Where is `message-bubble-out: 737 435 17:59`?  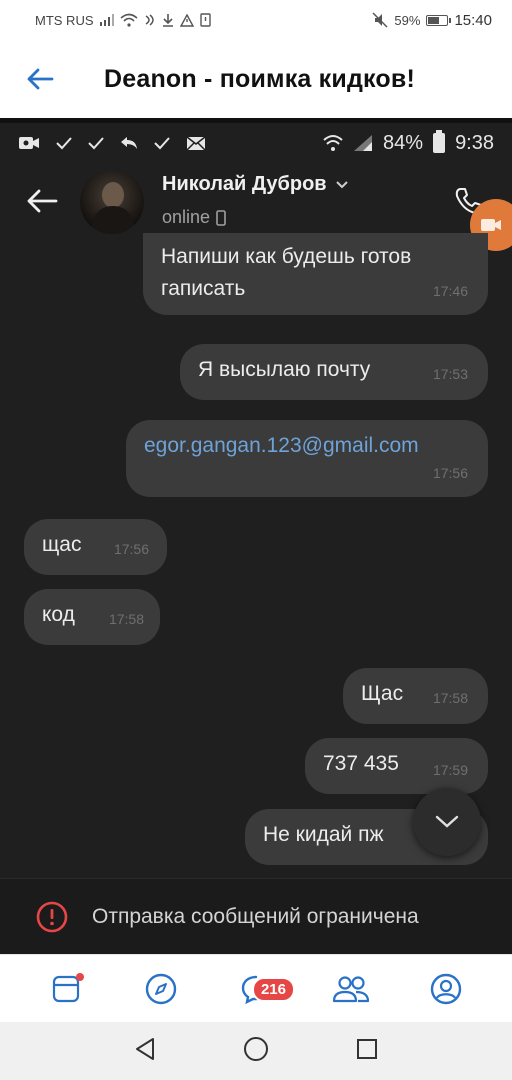 message-bubble-out: 737 435 17:59 is located at coordinates (396, 766).